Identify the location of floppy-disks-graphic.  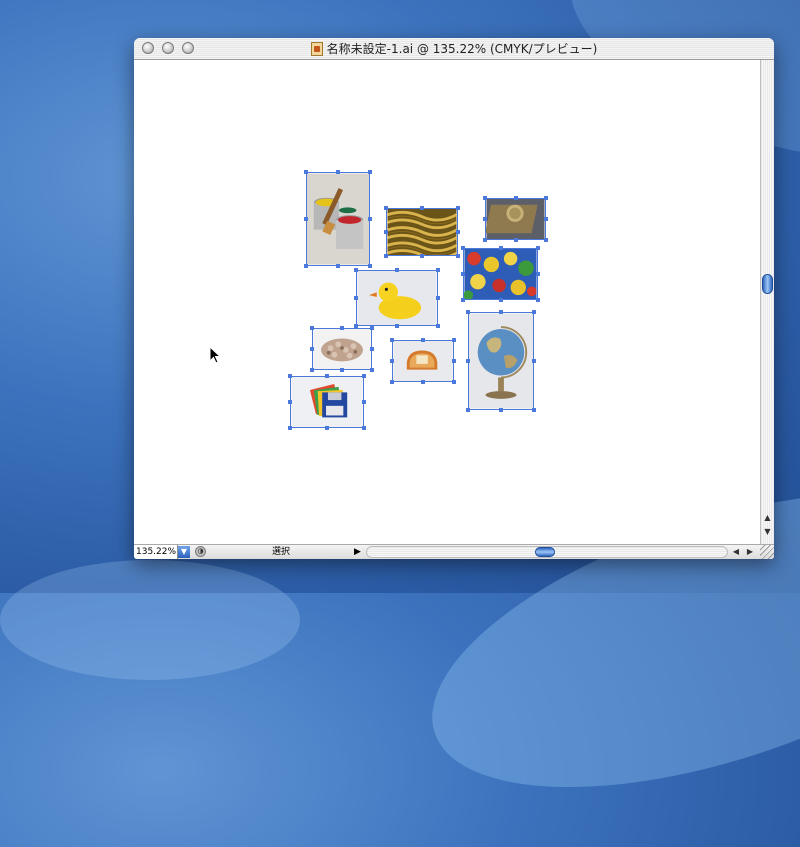
(327, 402).